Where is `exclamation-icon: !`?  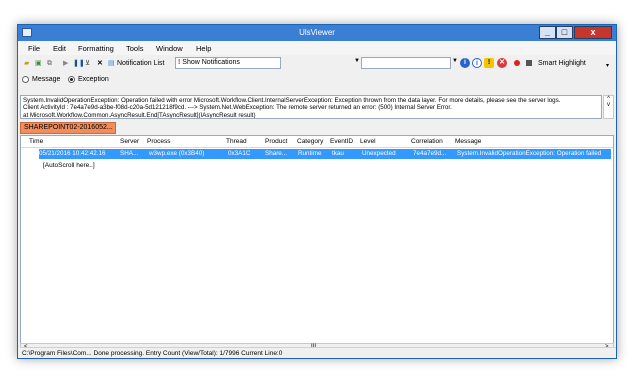
exclamation-icon: ! is located at coordinates (179, 62).